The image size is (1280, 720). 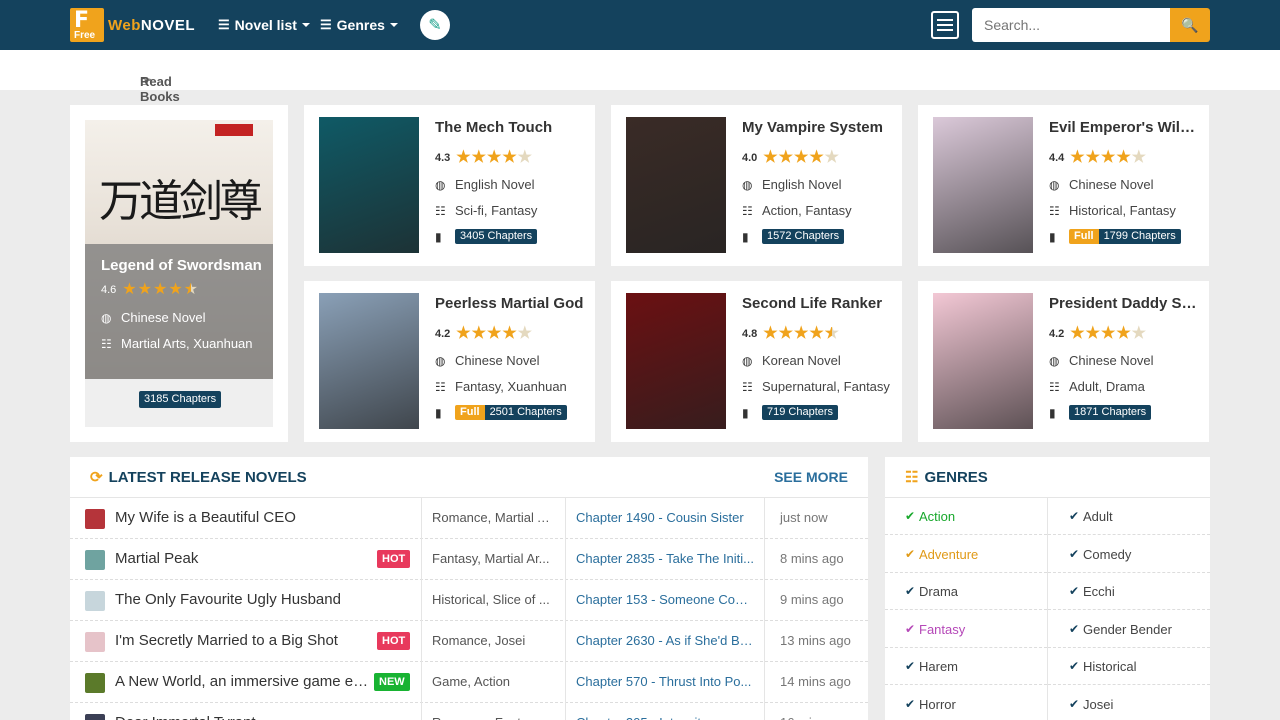 I want to click on novel-title-link: Martial Peak, so click(x=242, y=558).